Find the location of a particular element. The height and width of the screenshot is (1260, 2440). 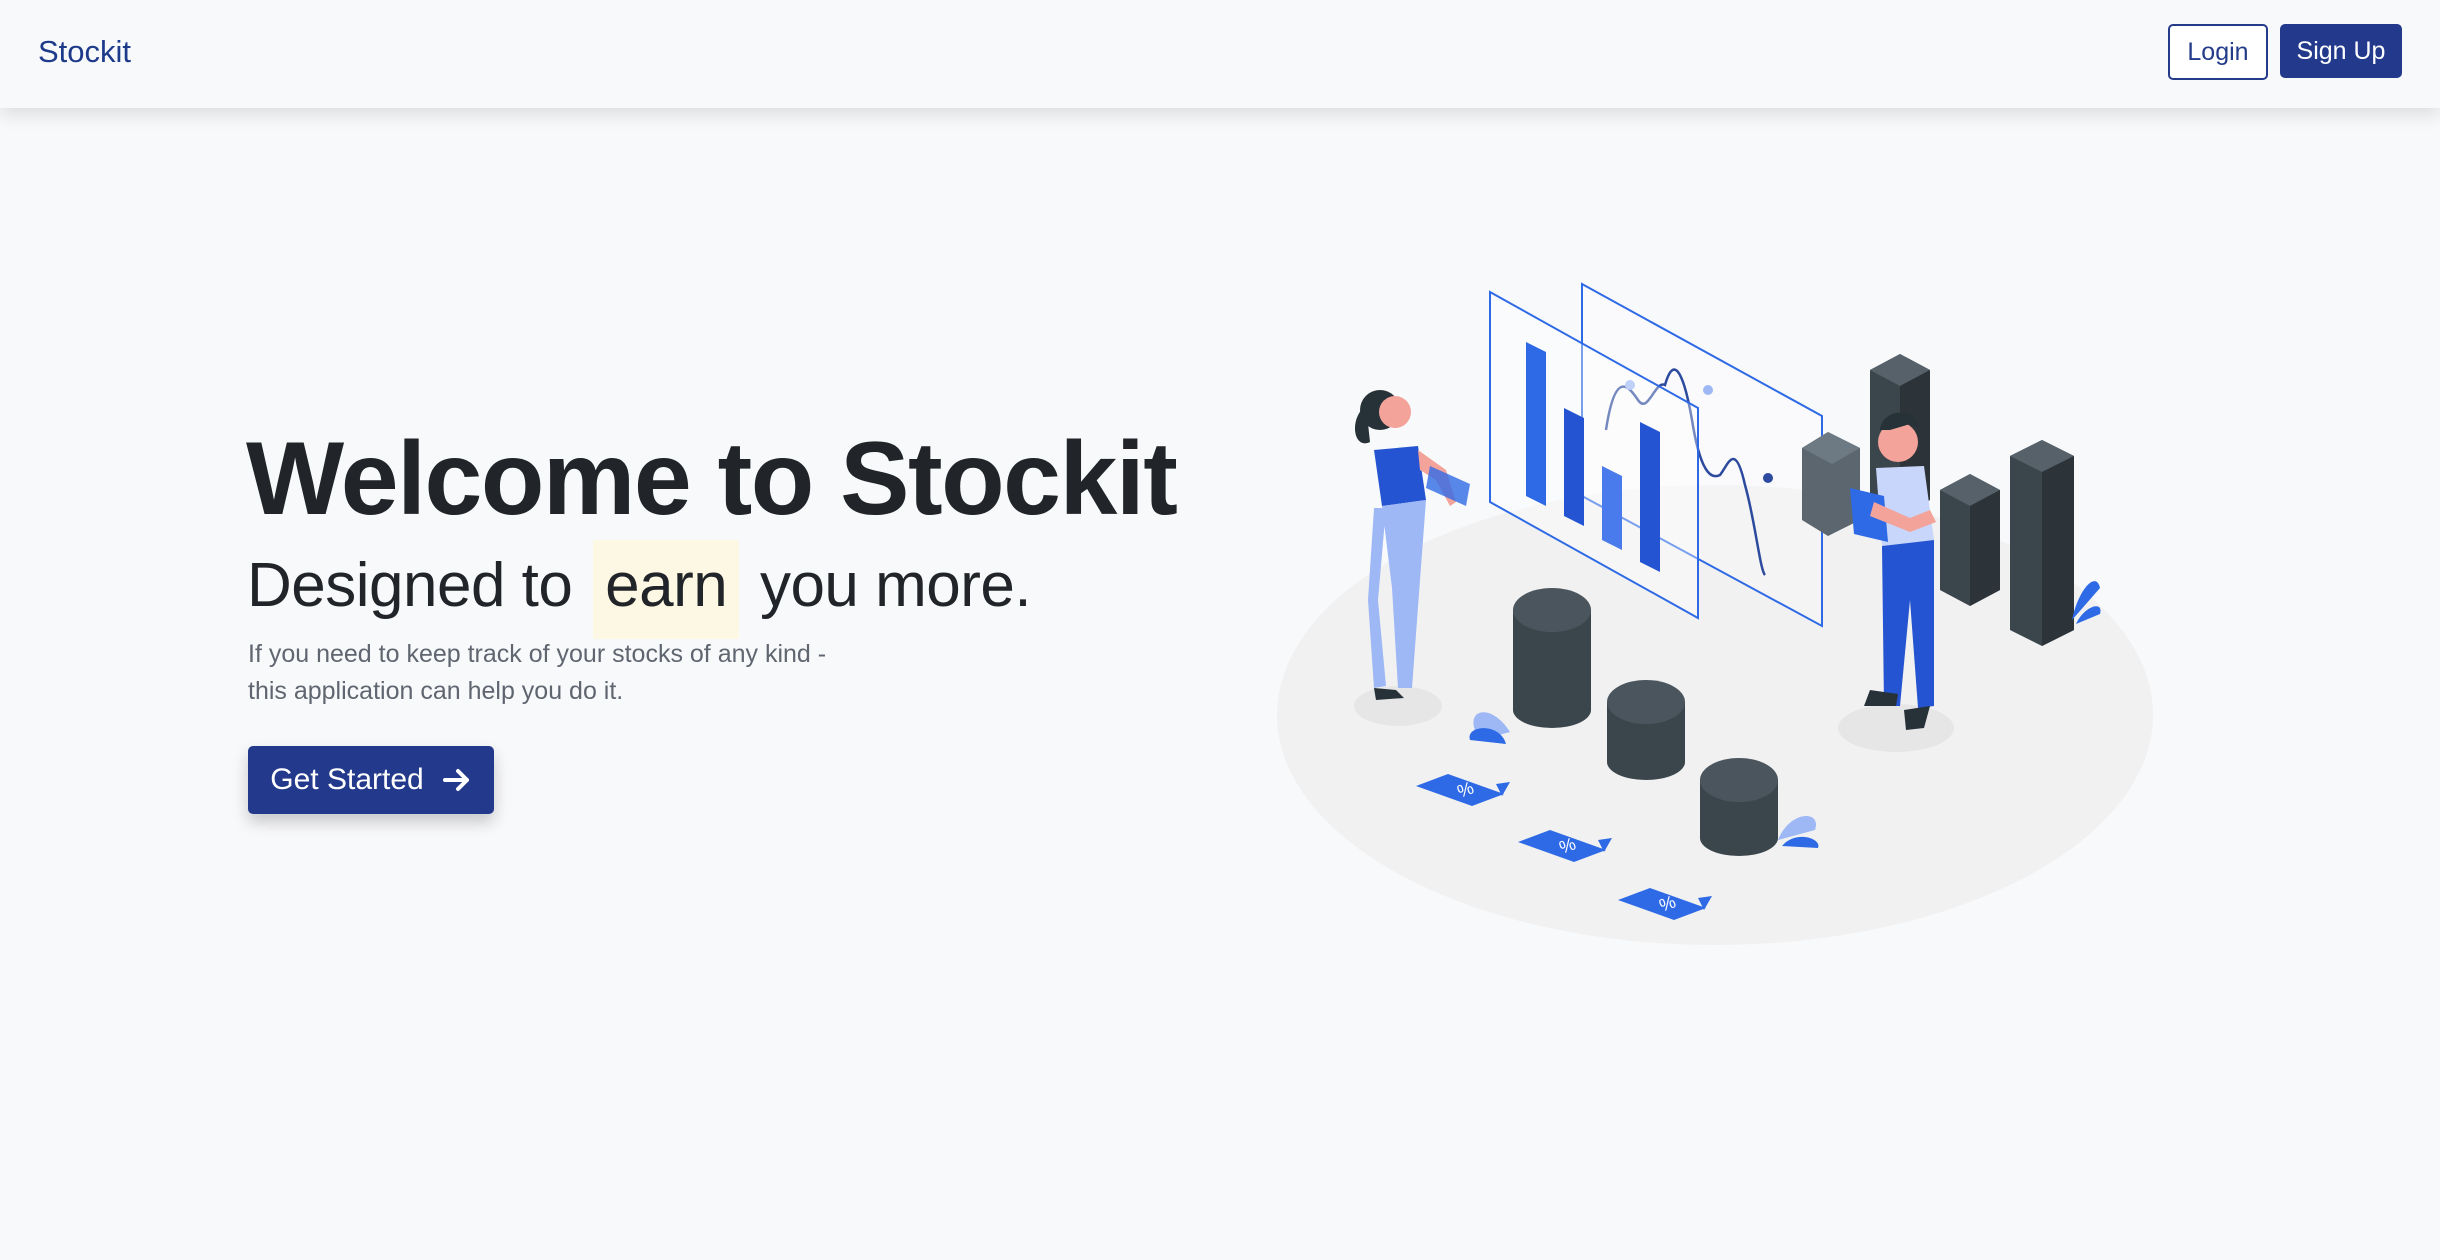

get-started-label: Get Started is located at coordinates (347, 779).